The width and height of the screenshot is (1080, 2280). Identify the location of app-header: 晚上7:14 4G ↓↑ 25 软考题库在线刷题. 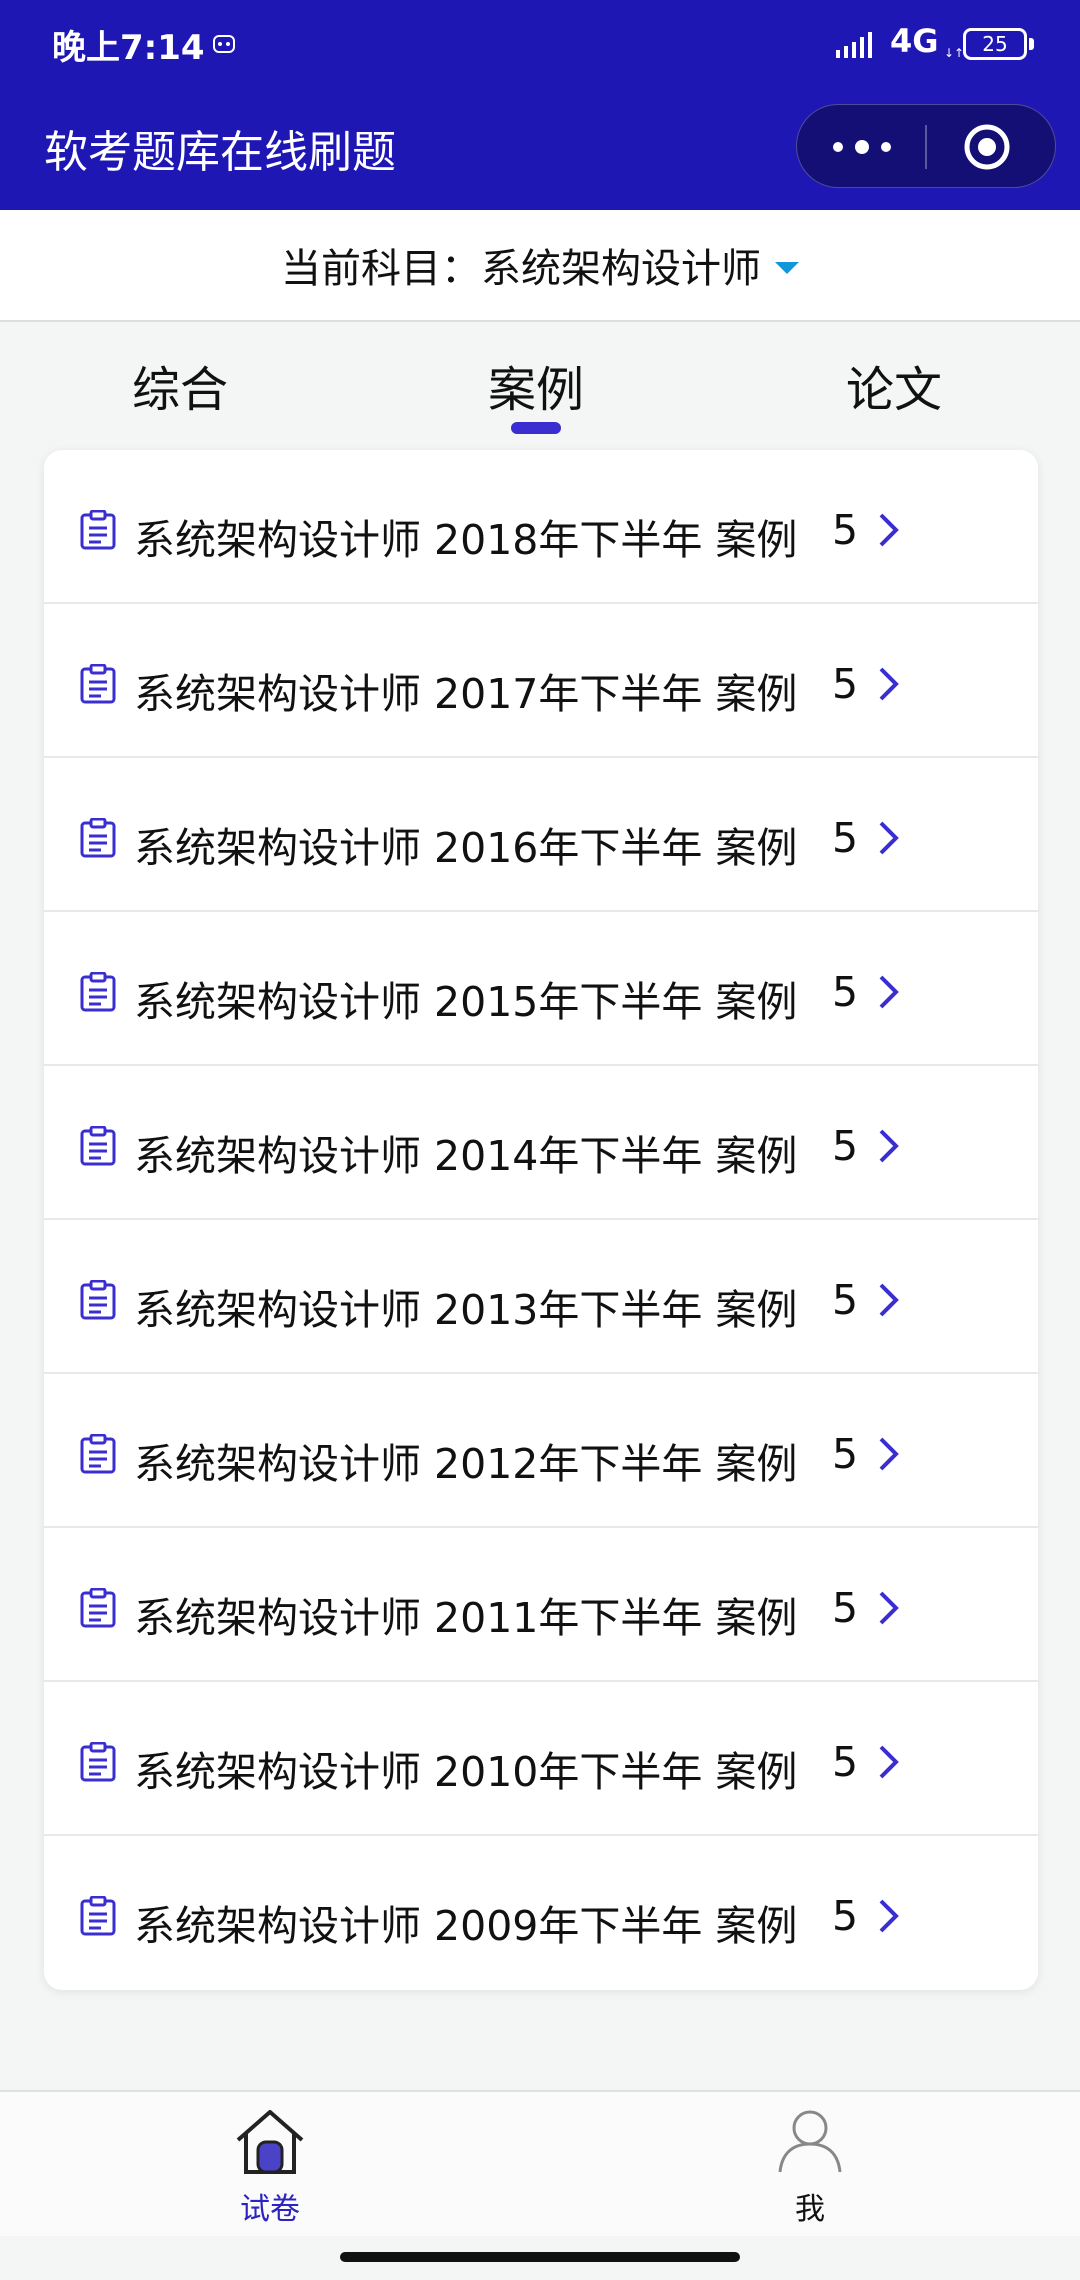
(540, 105).